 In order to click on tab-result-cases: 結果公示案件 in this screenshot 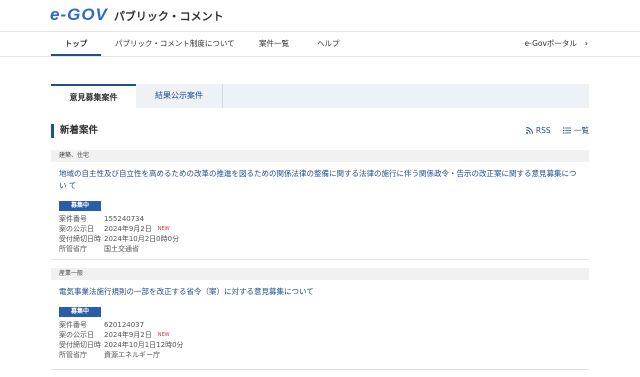, I will do `click(179, 96)`.